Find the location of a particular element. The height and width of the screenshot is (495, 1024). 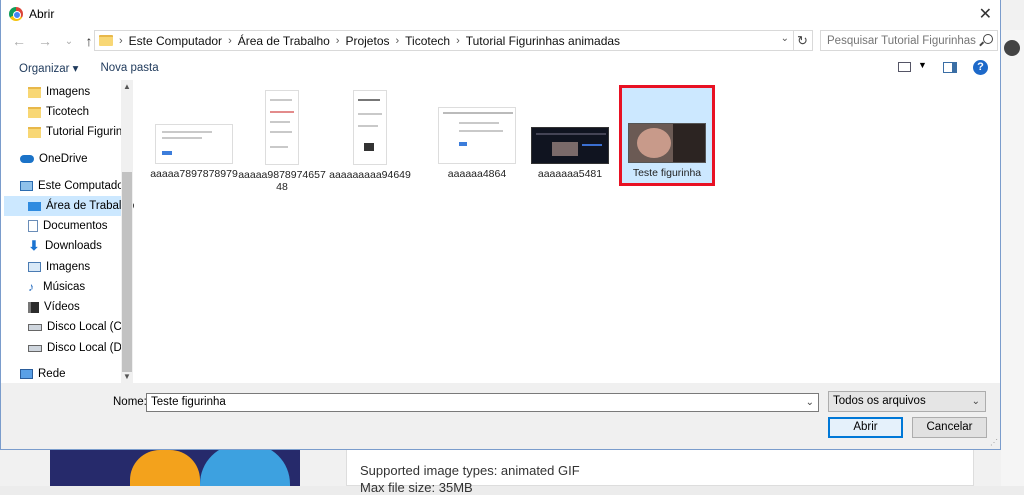

organize-button: Organizar ▾ is located at coordinates (48, 68).